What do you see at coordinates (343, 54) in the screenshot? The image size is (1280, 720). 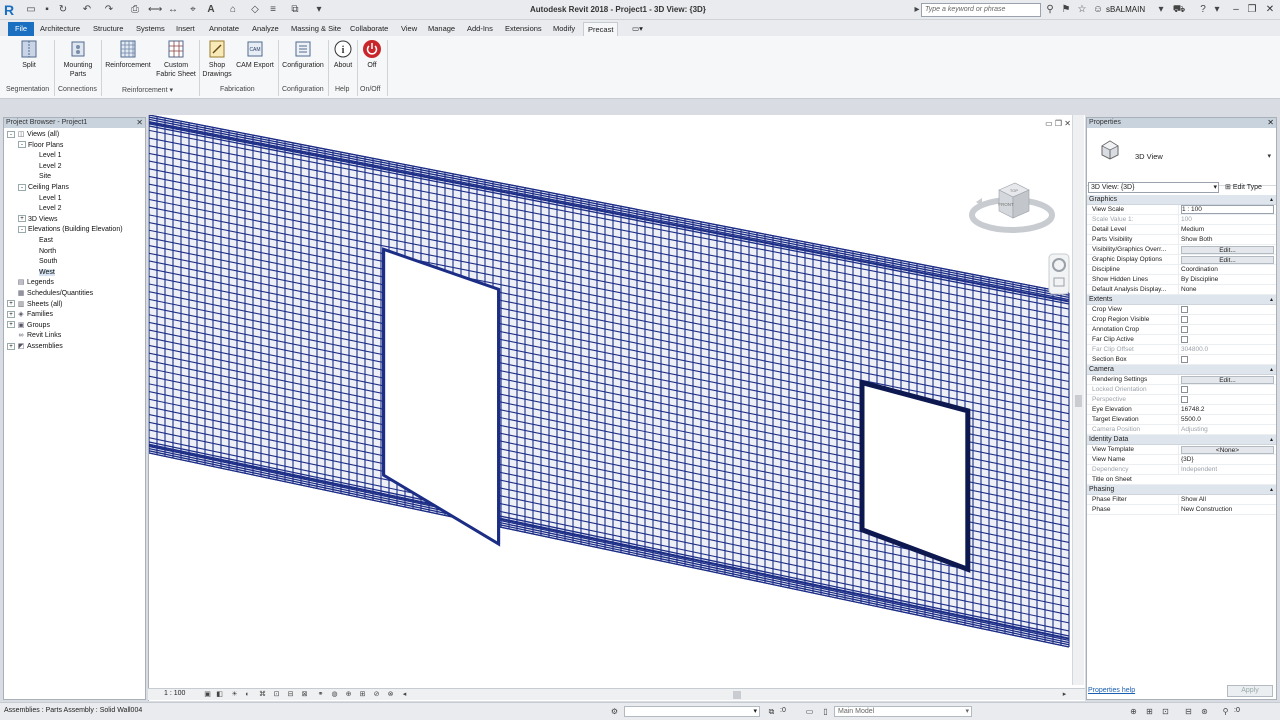 I see `about-button: i About` at bounding box center [343, 54].